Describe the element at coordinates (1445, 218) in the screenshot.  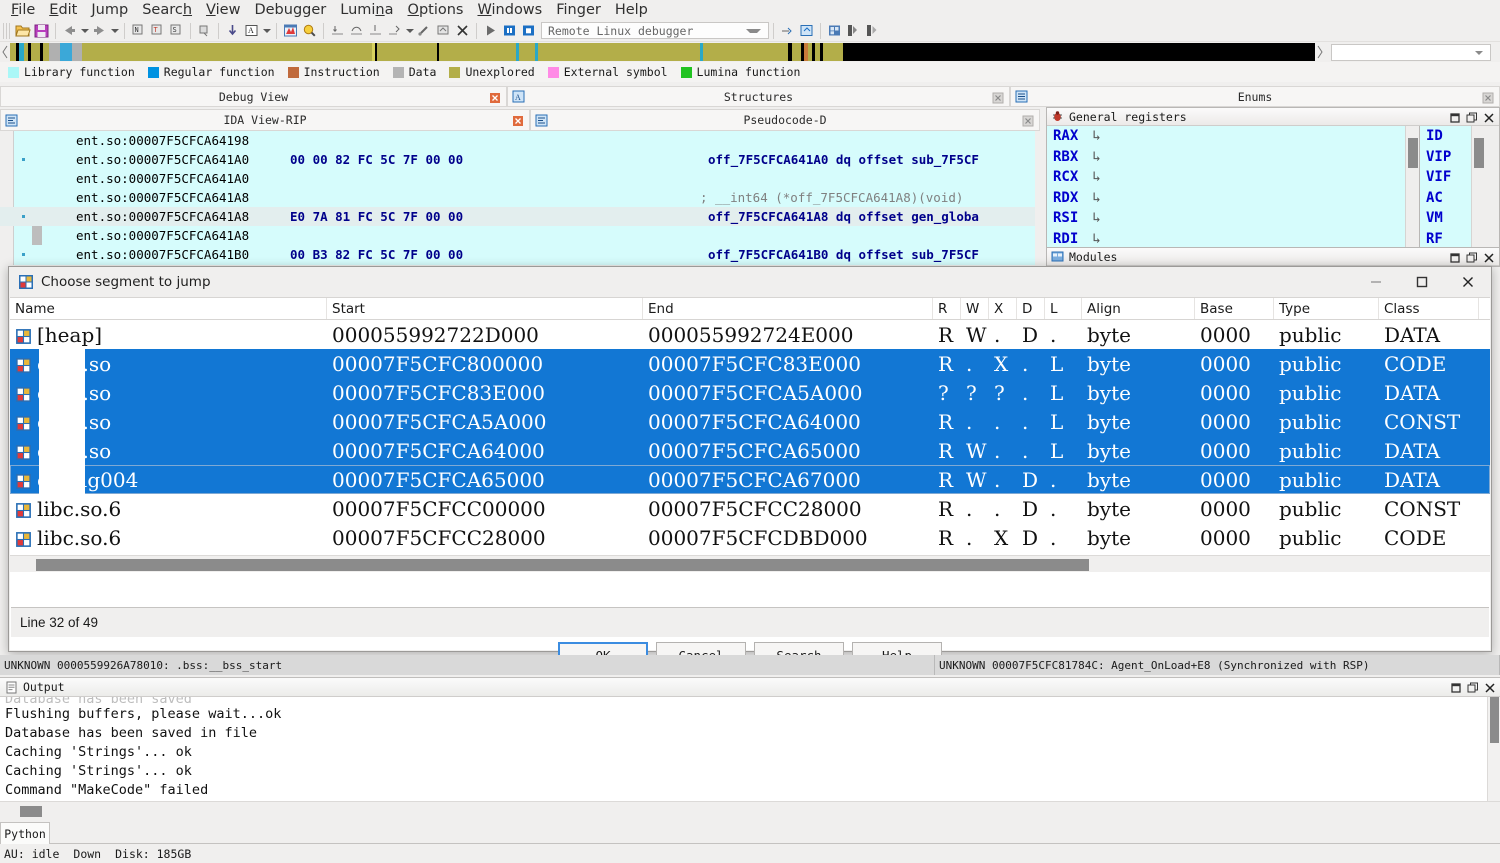
I see `flag-row: VM` at that location.